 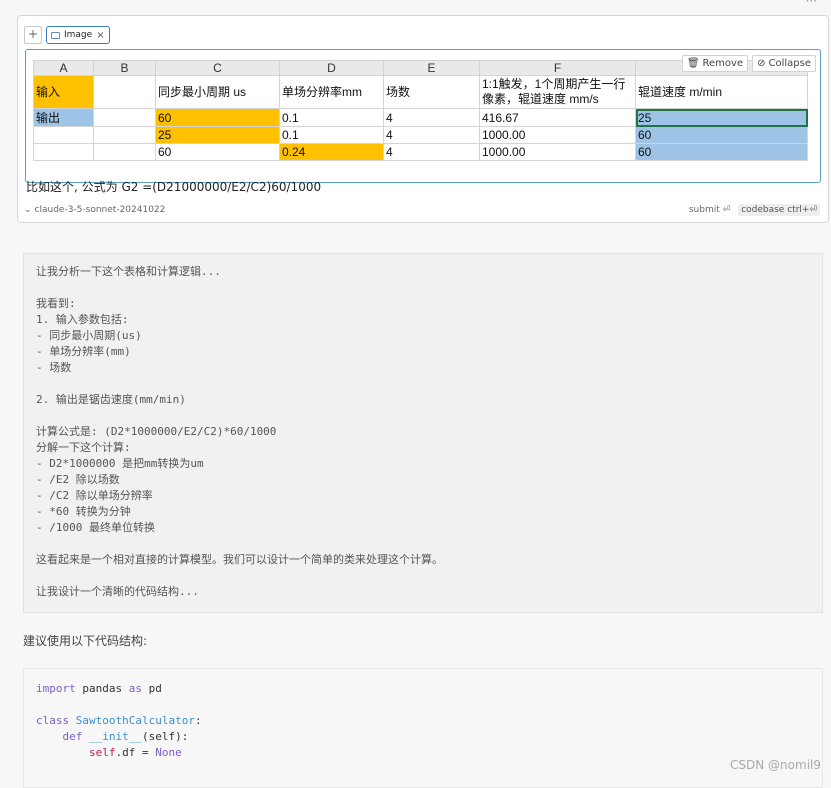 I want to click on attachment-row: + Image ×, so click(x=67, y=35).